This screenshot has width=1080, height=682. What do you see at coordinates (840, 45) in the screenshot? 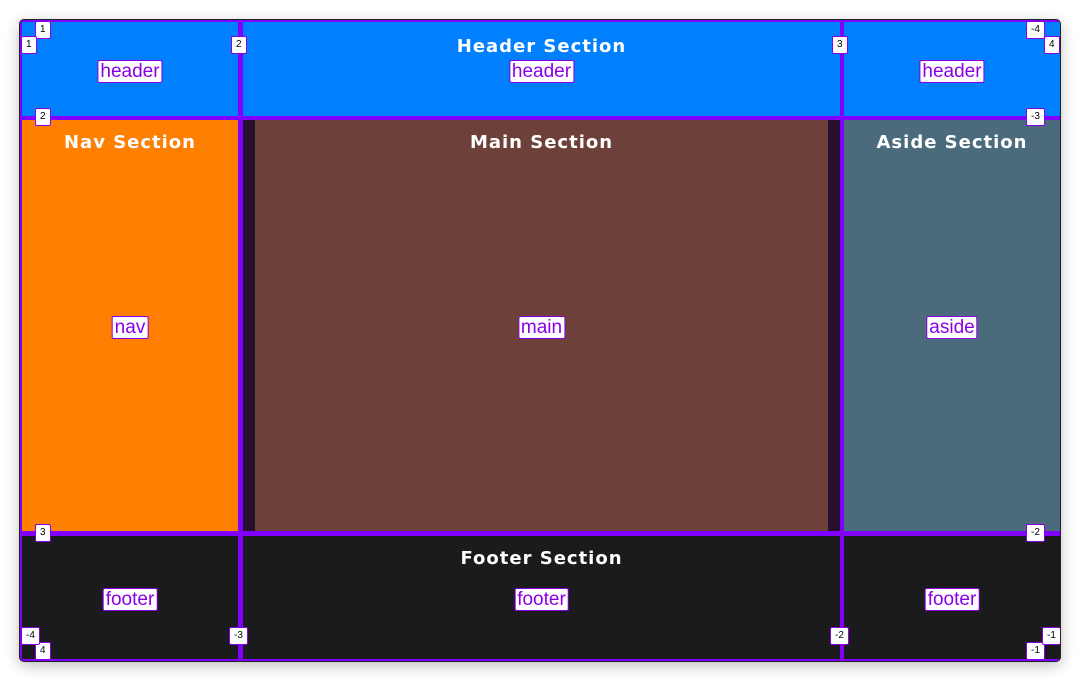
I see `col-line-number: 3` at bounding box center [840, 45].